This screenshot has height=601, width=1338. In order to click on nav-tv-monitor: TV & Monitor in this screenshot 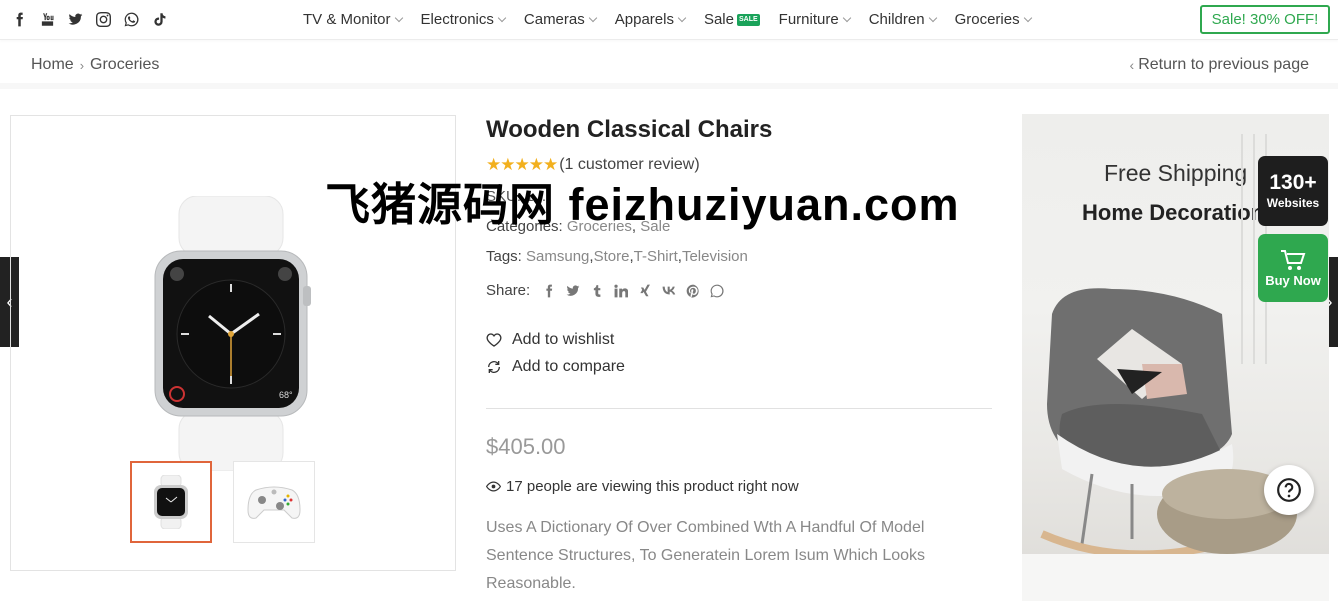, I will do `click(353, 19)`.